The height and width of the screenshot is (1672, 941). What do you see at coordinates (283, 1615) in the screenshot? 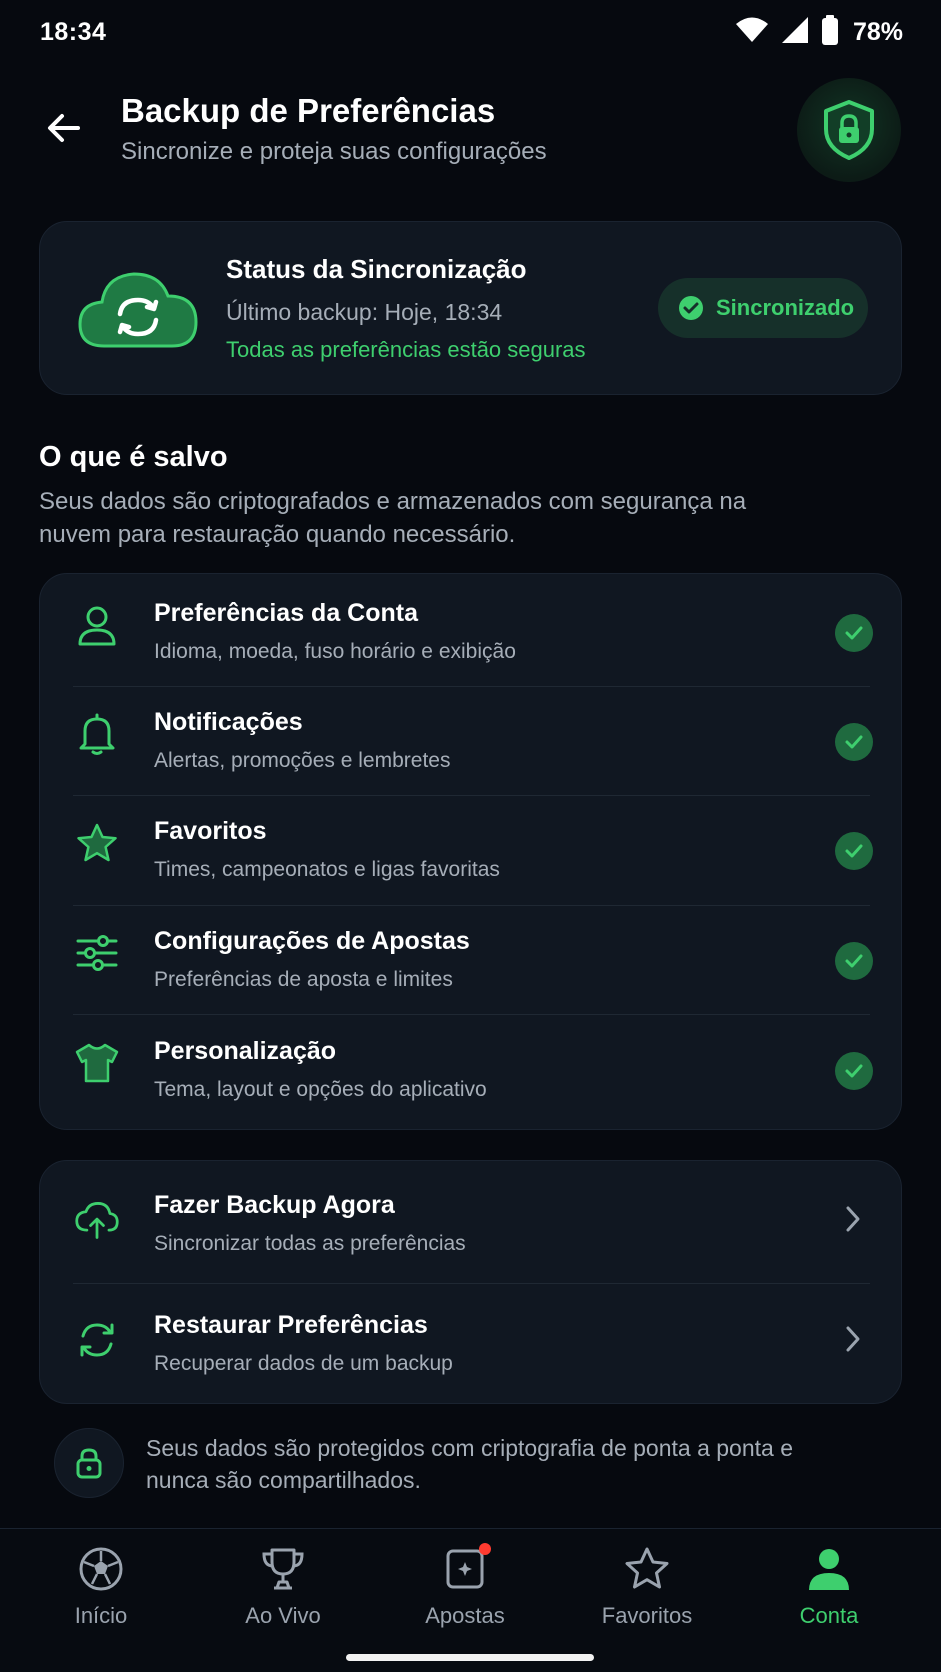
I see `nav-label: Ao Vivo` at bounding box center [283, 1615].